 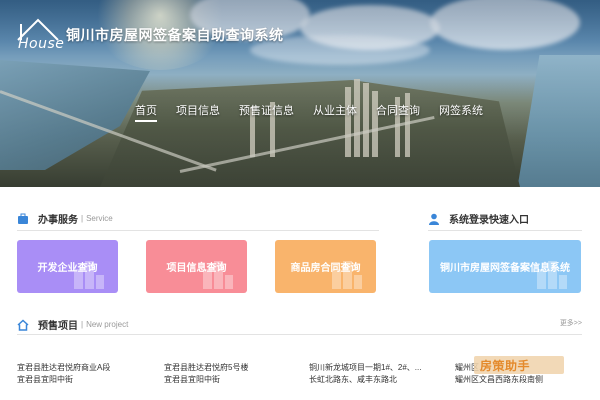 What do you see at coordinates (99, 218) in the screenshot?
I see `services-subtitle: Service` at bounding box center [99, 218].